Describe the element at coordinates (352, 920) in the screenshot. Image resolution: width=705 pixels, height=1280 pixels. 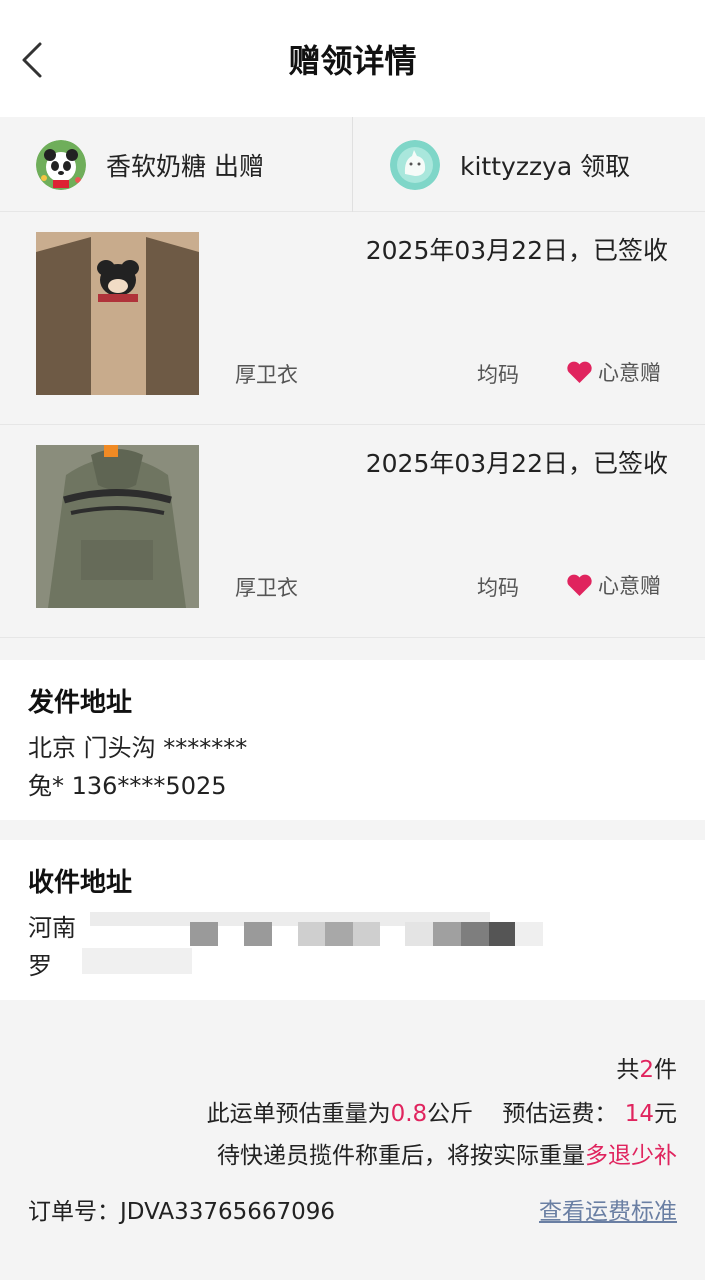
I see `recipient-address-section: 收件地址 河南 罗` at that location.